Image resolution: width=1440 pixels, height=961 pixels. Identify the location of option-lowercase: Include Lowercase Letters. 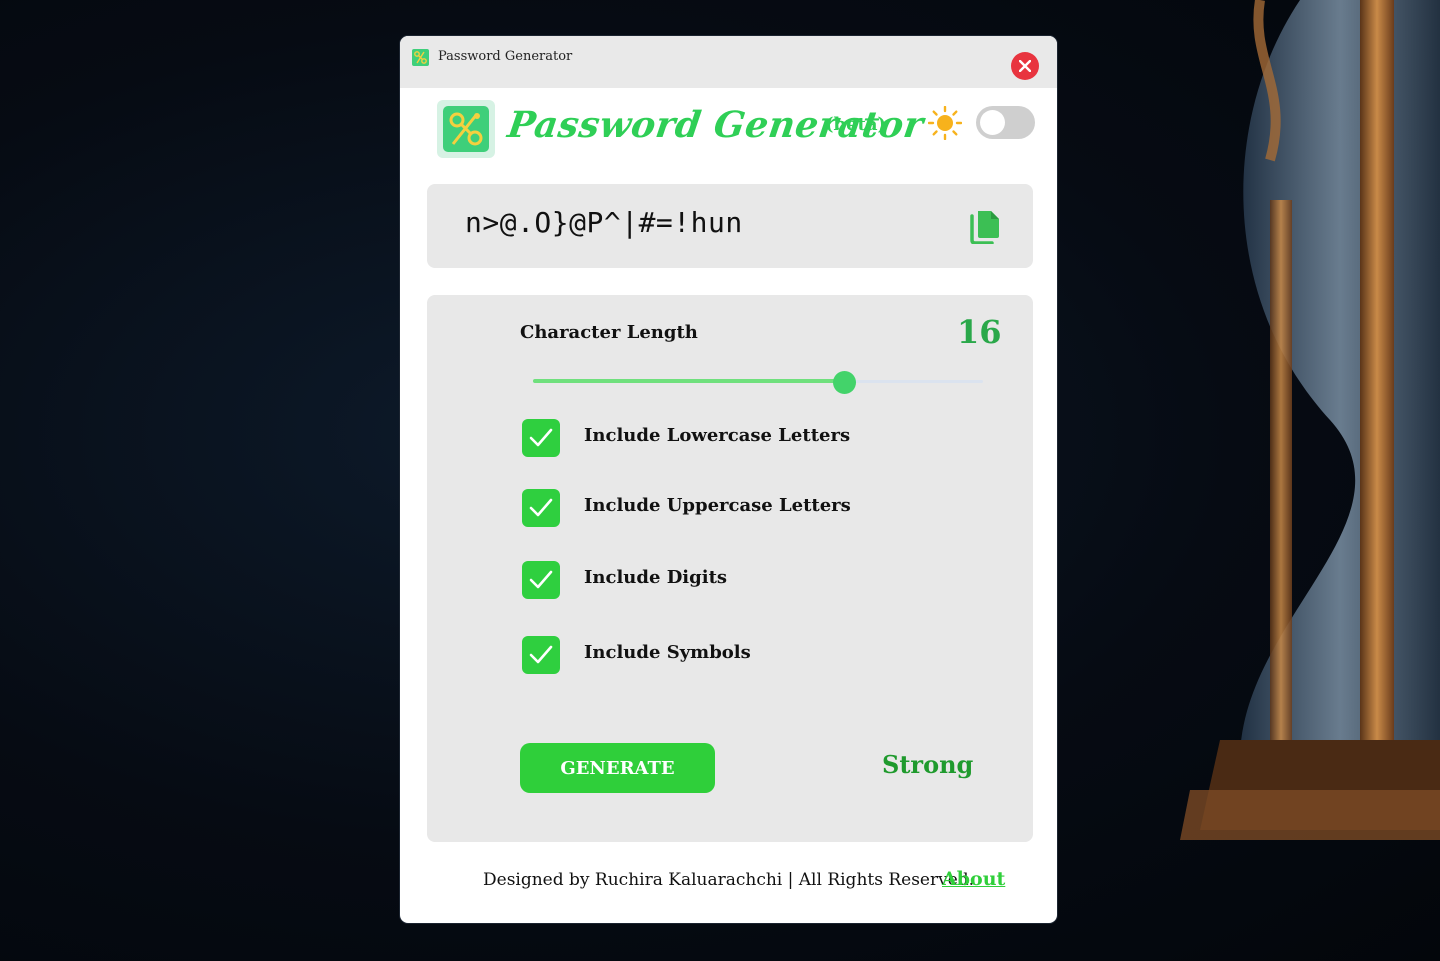
(732, 438).